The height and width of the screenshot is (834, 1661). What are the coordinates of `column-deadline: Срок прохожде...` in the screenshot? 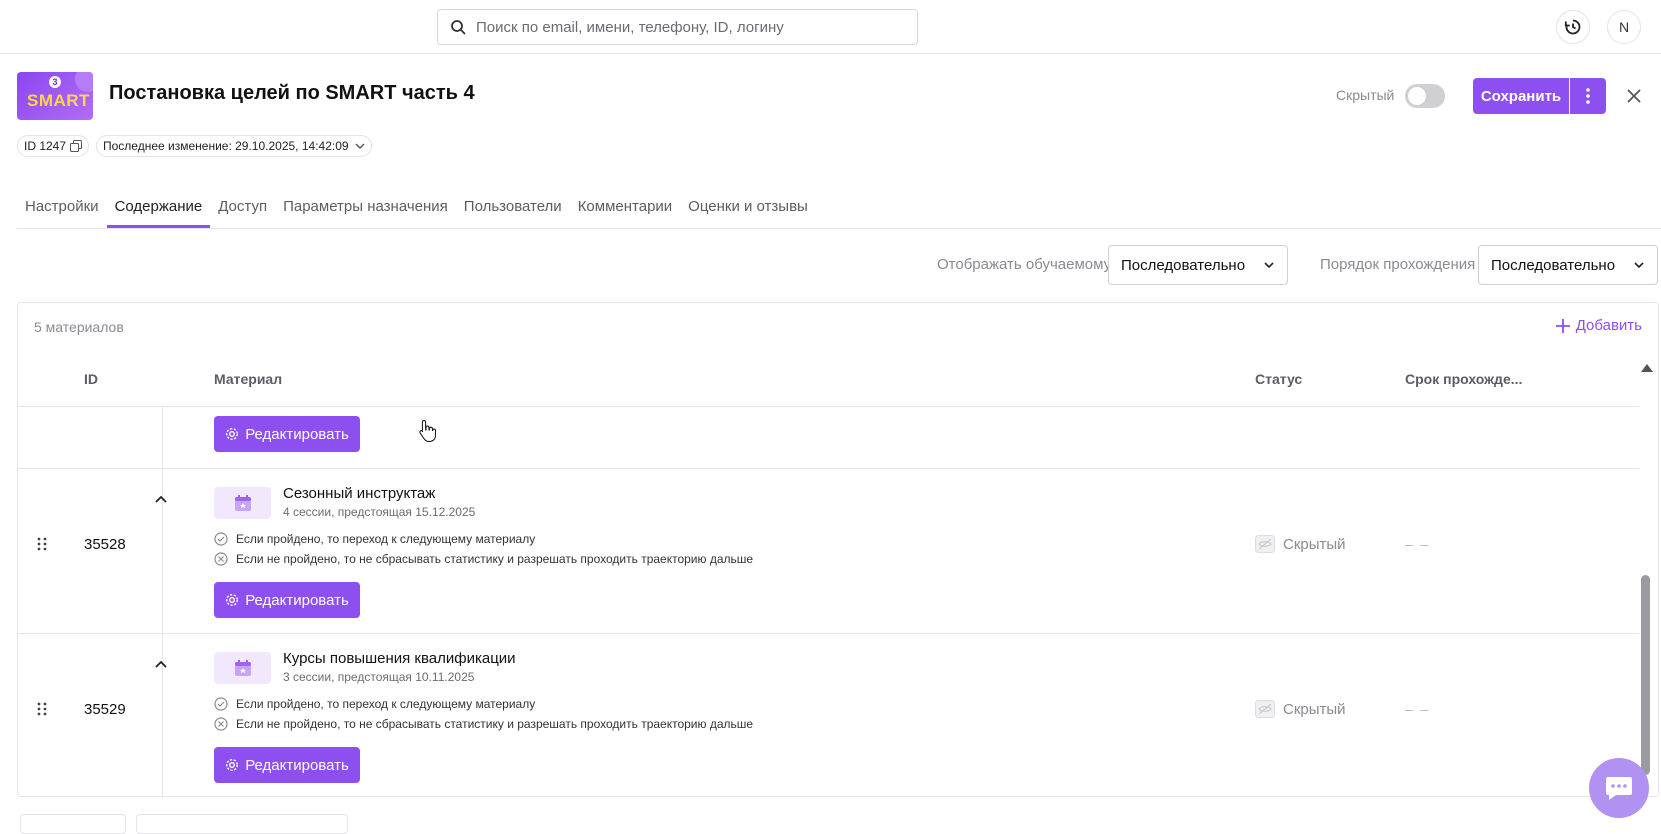 It's located at (1464, 379).